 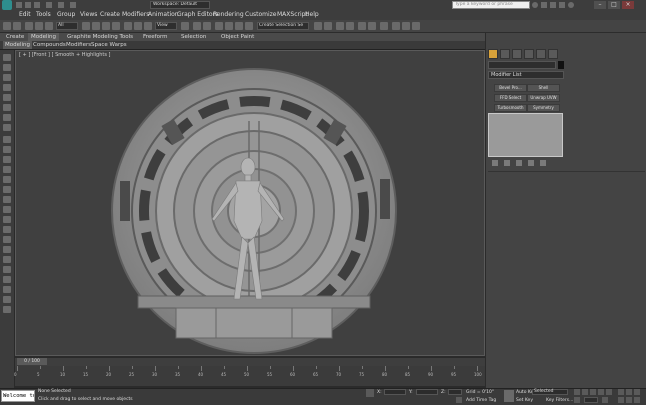 I want to click on hierarchy-panel-tab, so click(x=517, y=54).